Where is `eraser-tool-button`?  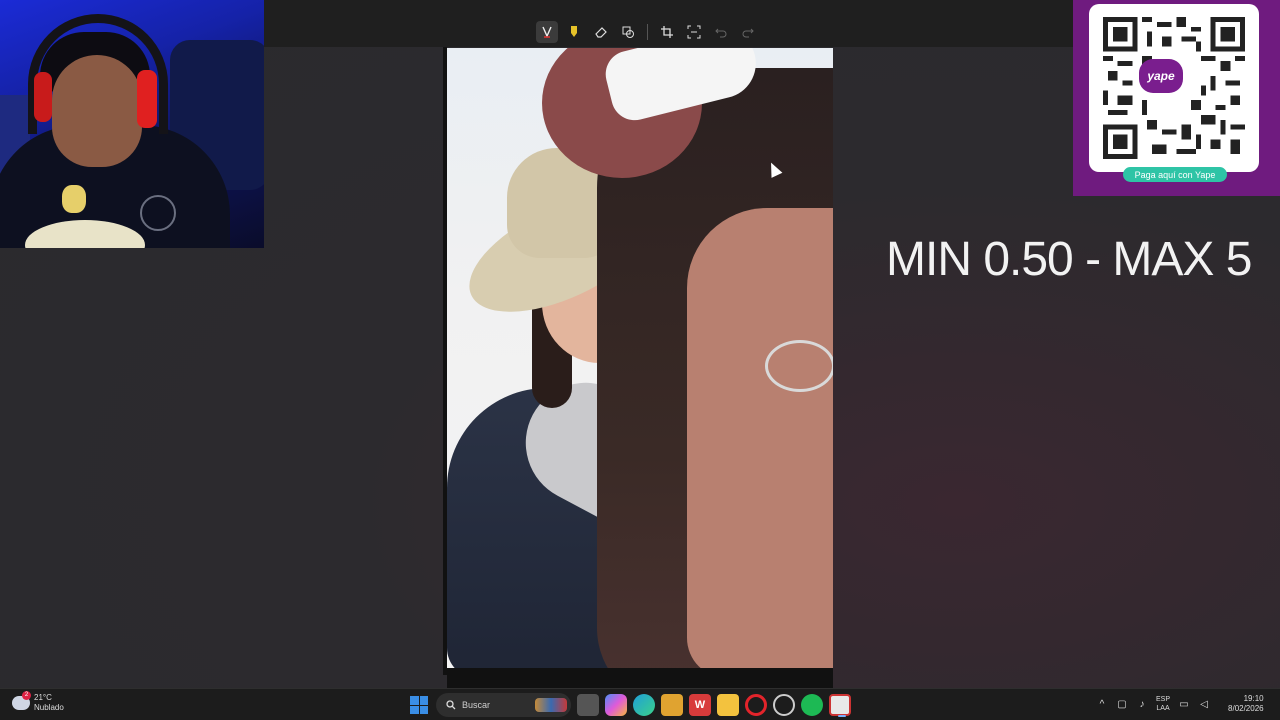 eraser-tool-button is located at coordinates (601, 32).